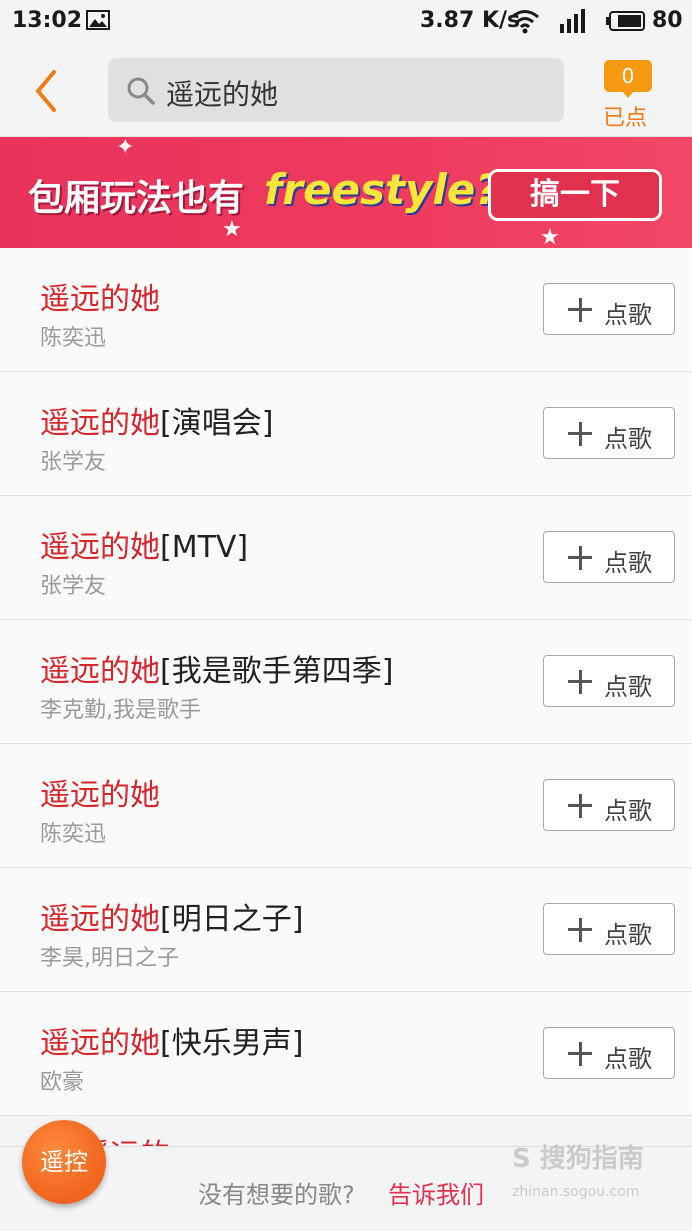 The image size is (692, 1231). What do you see at coordinates (572, 21) in the screenshot?
I see `signal-icon` at bounding box center [572, 21].